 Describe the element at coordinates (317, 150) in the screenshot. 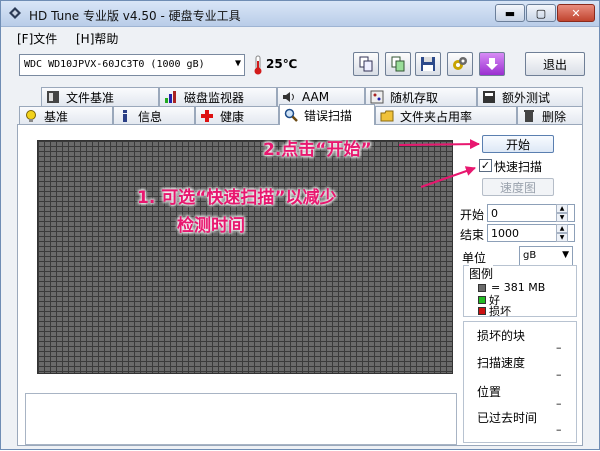

I see `annotation-step-2: 2.点击“开始”` at that location.